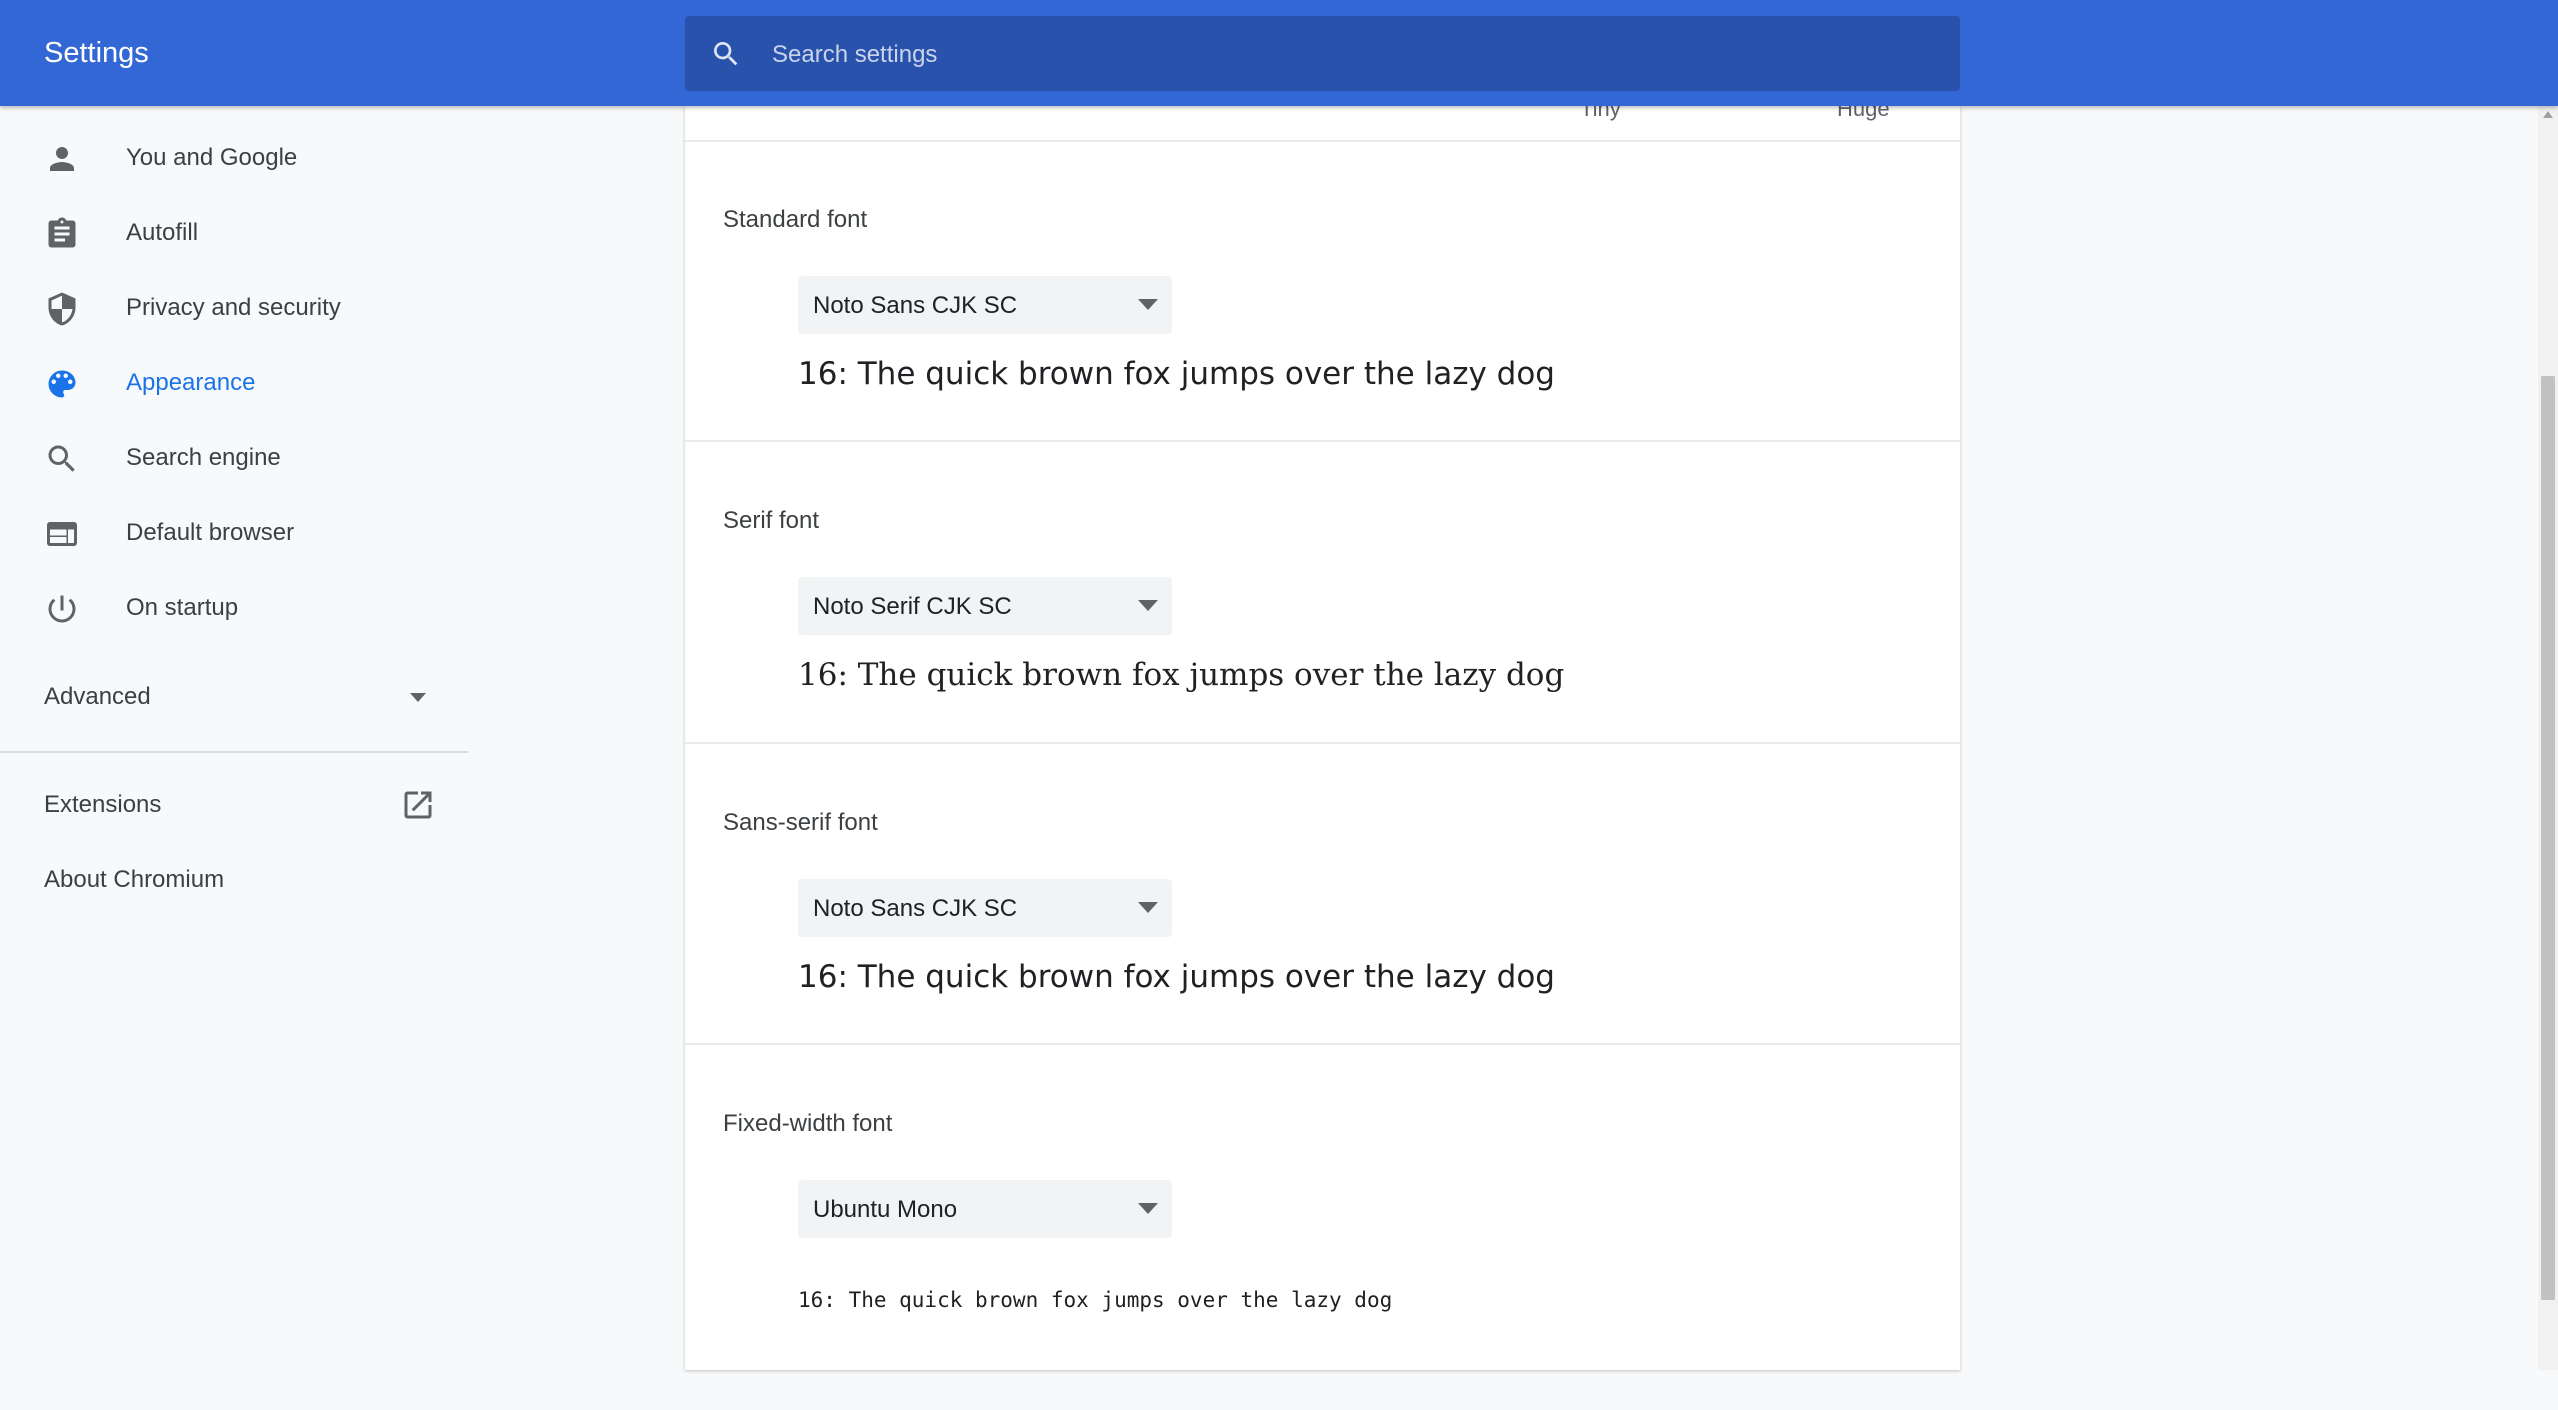 This screenshot has height=1410, width=2558. Describe the element at coordinates (2548, 115) in the screenshot. I see `scroll-up-arrow-icon` at that location.